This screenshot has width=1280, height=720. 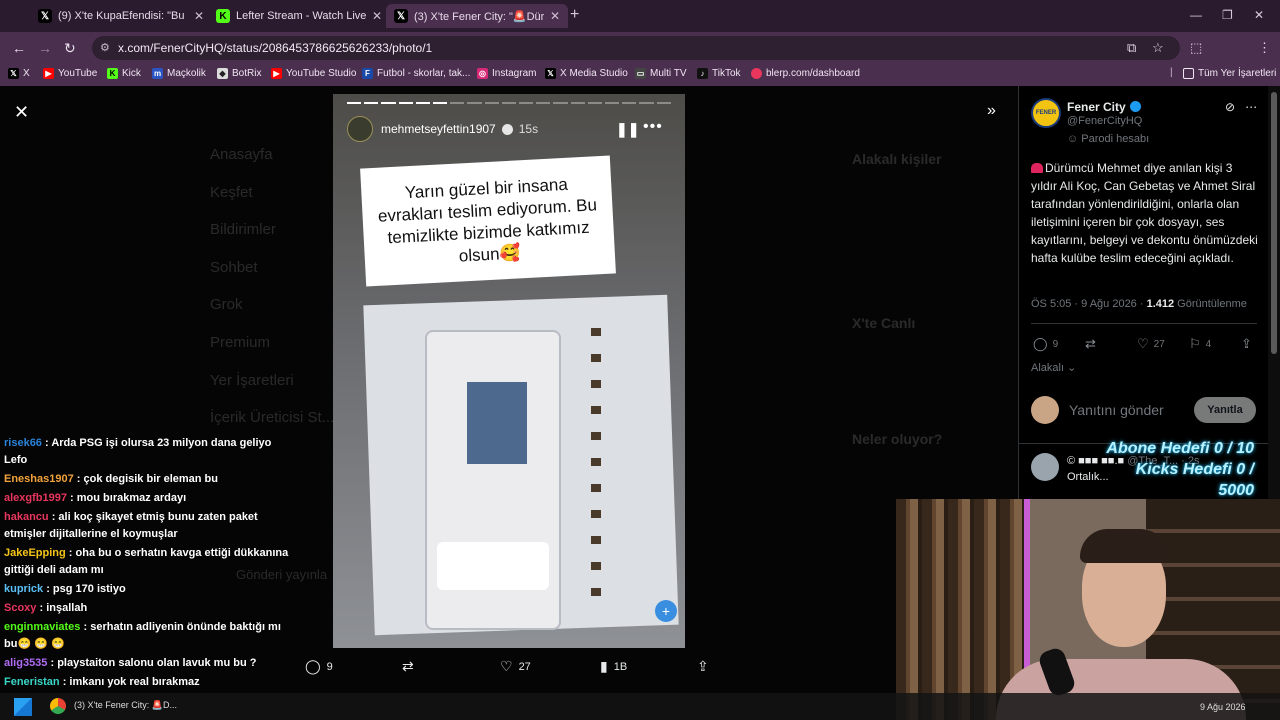 What do you see at coordinates (613, 666) in the screenshot?
I see `views-button: ▮ 1B` at bounding box center [613, 666].